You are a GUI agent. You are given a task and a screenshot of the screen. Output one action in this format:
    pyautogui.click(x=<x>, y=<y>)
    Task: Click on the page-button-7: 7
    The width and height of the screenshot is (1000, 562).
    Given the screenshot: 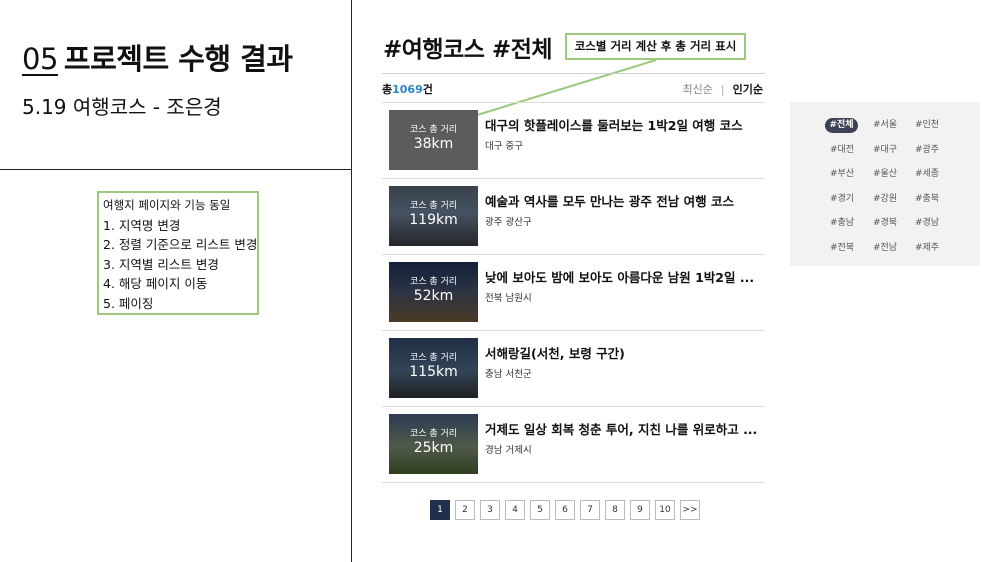 What is the action you would take?
    pyautogui.click(x=590, y=510)
    